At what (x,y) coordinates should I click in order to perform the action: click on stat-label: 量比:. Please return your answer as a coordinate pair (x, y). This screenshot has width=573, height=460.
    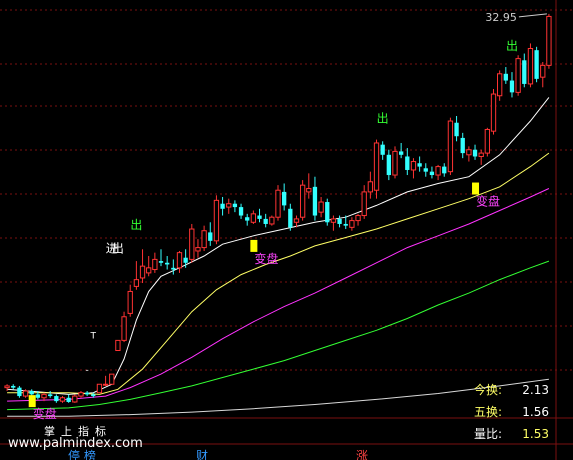
    Looking at the image, I should click on (488, 434).